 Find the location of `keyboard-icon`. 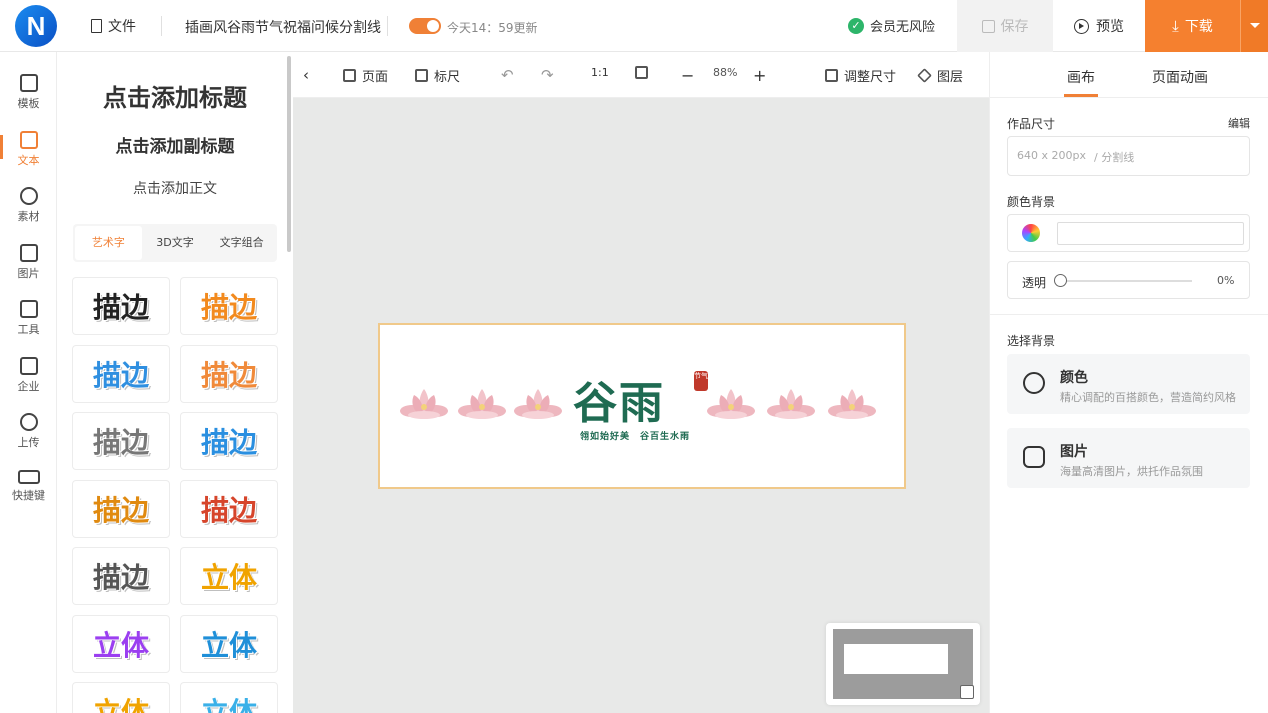

keyboard-icon is located at coordinates (28, 477).